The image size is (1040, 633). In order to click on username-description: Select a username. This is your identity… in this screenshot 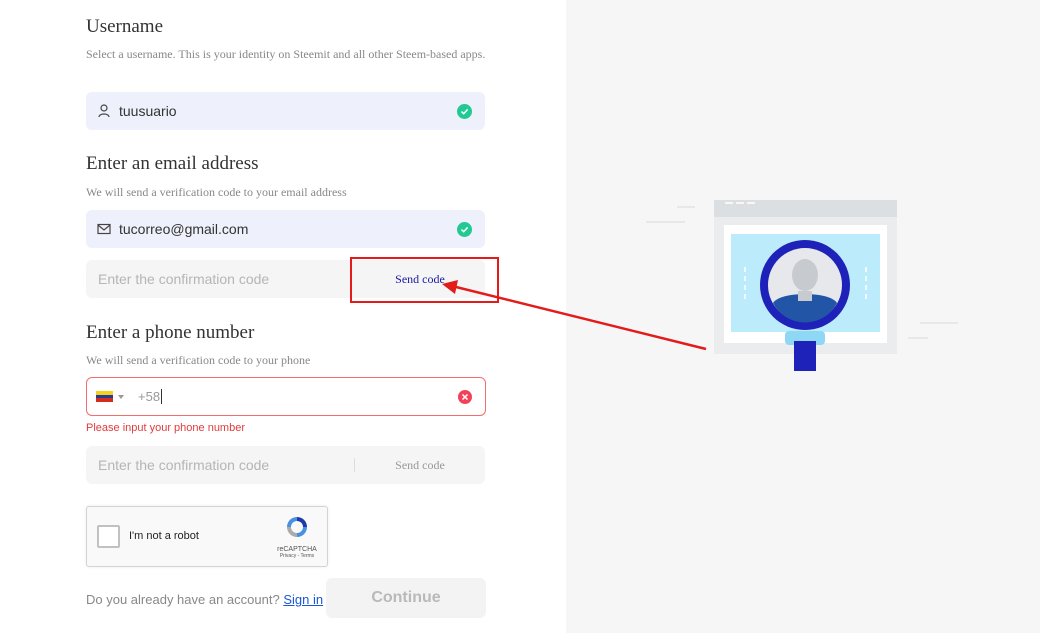, I will do `click(286, 54)`.